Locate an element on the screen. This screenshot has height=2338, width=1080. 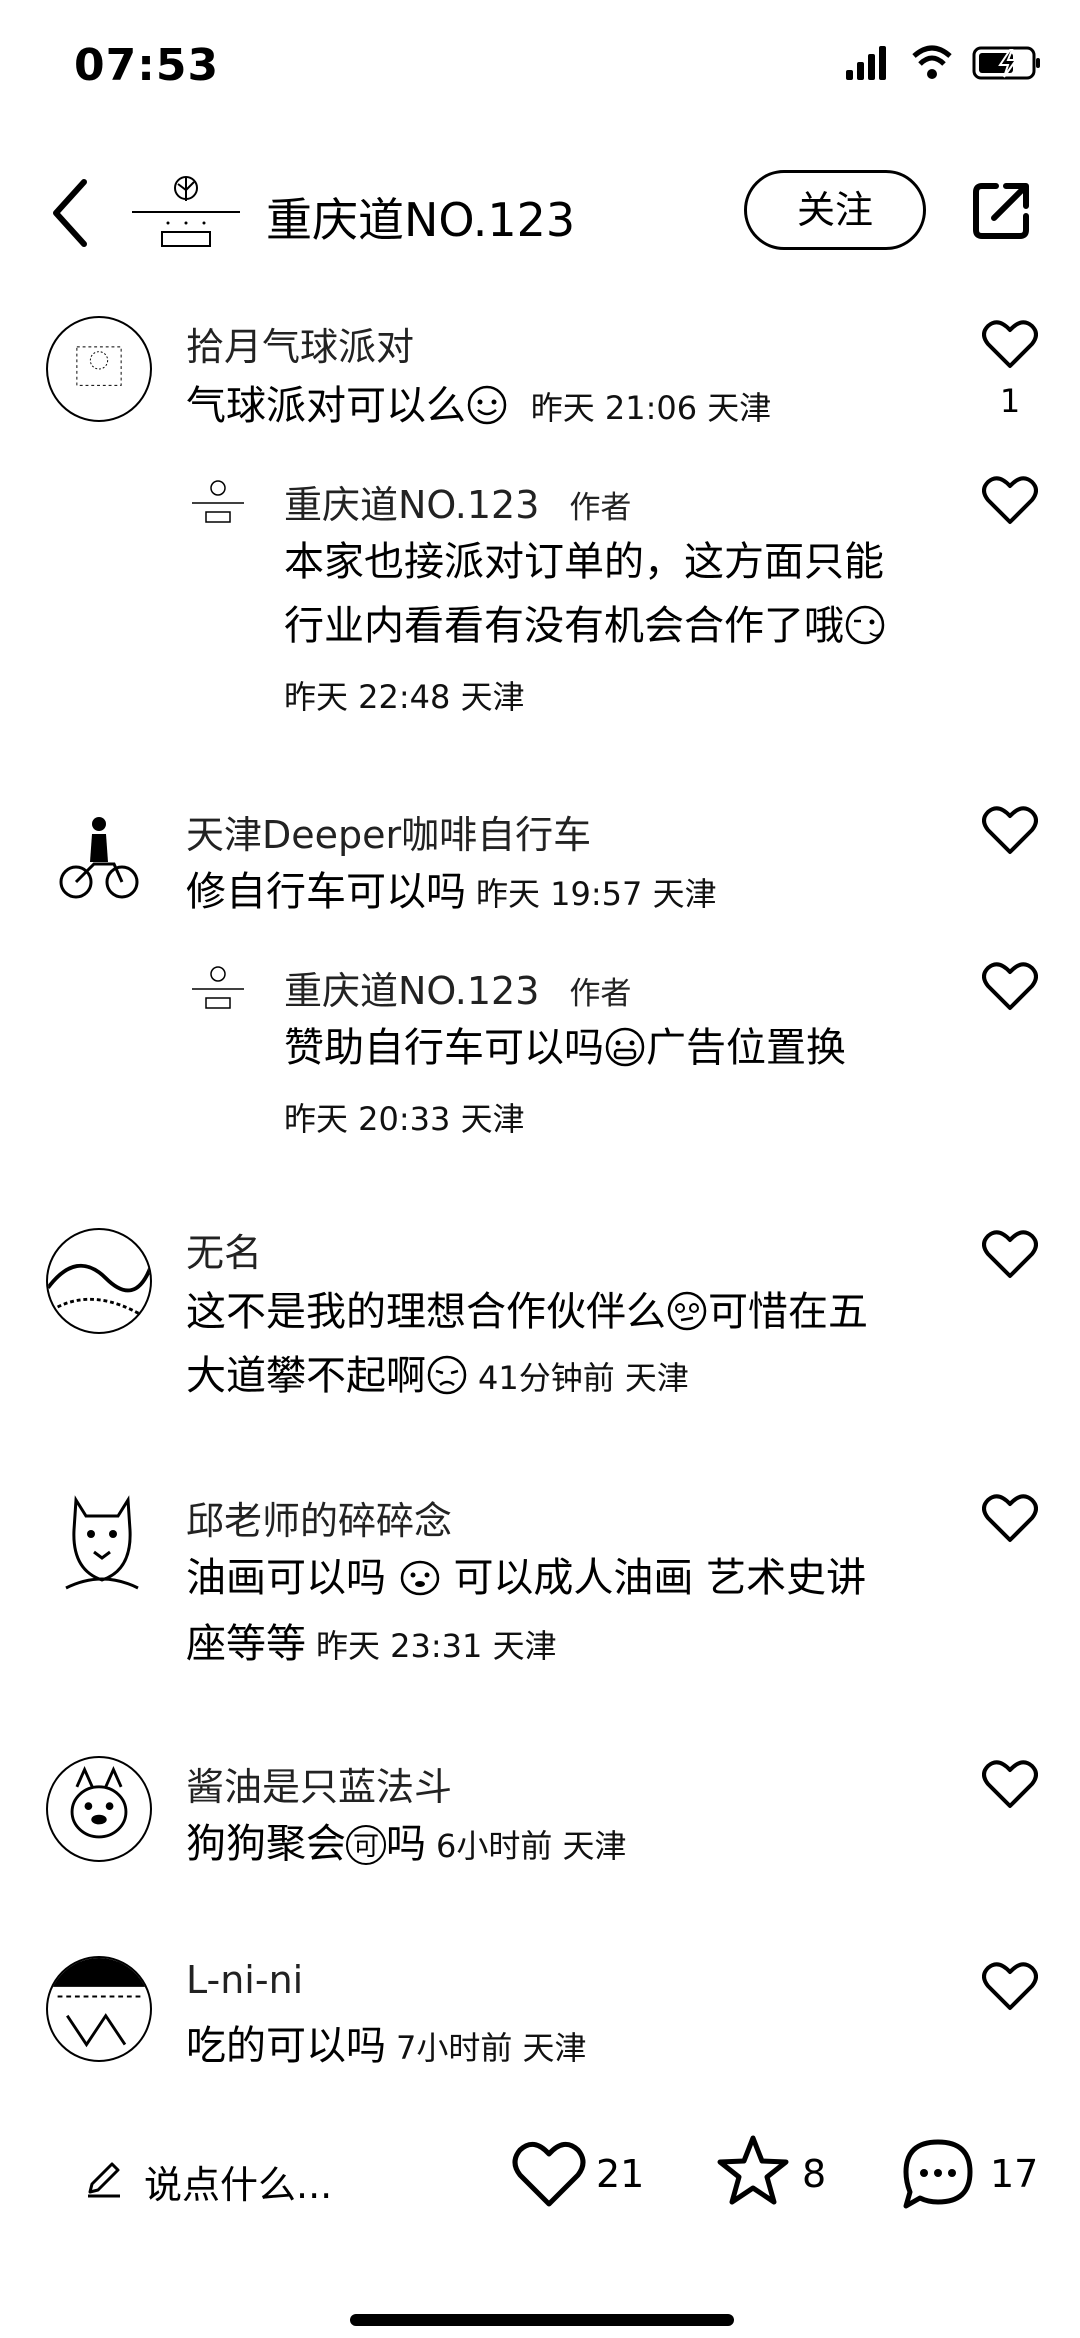
crying-emoji-icon is located at coordinates (447, 1375).